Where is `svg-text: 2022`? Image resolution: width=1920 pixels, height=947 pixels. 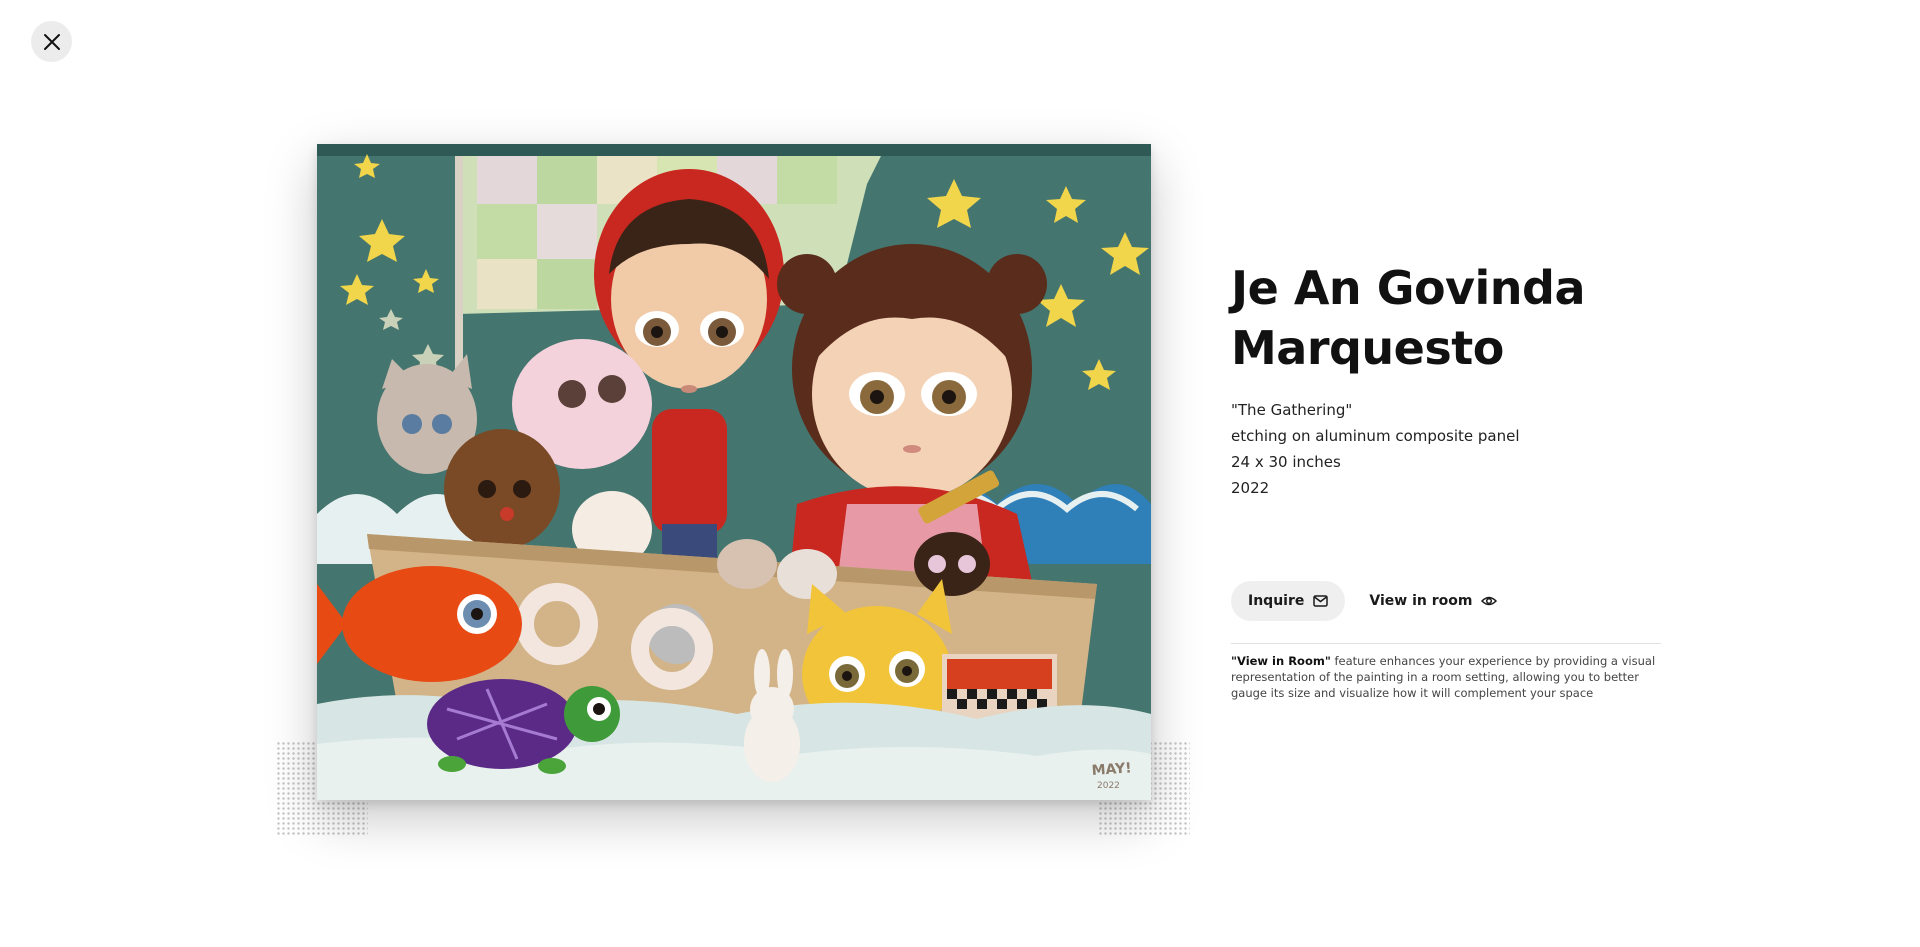
svg-text: 2022 is located at coordinates (1108, 786).